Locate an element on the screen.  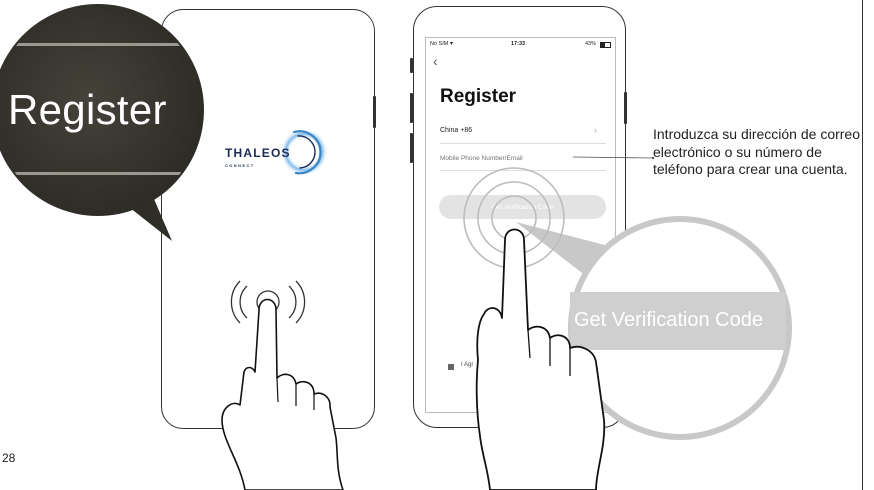
right-phone-volume-up is located at coordinates (411, 108).